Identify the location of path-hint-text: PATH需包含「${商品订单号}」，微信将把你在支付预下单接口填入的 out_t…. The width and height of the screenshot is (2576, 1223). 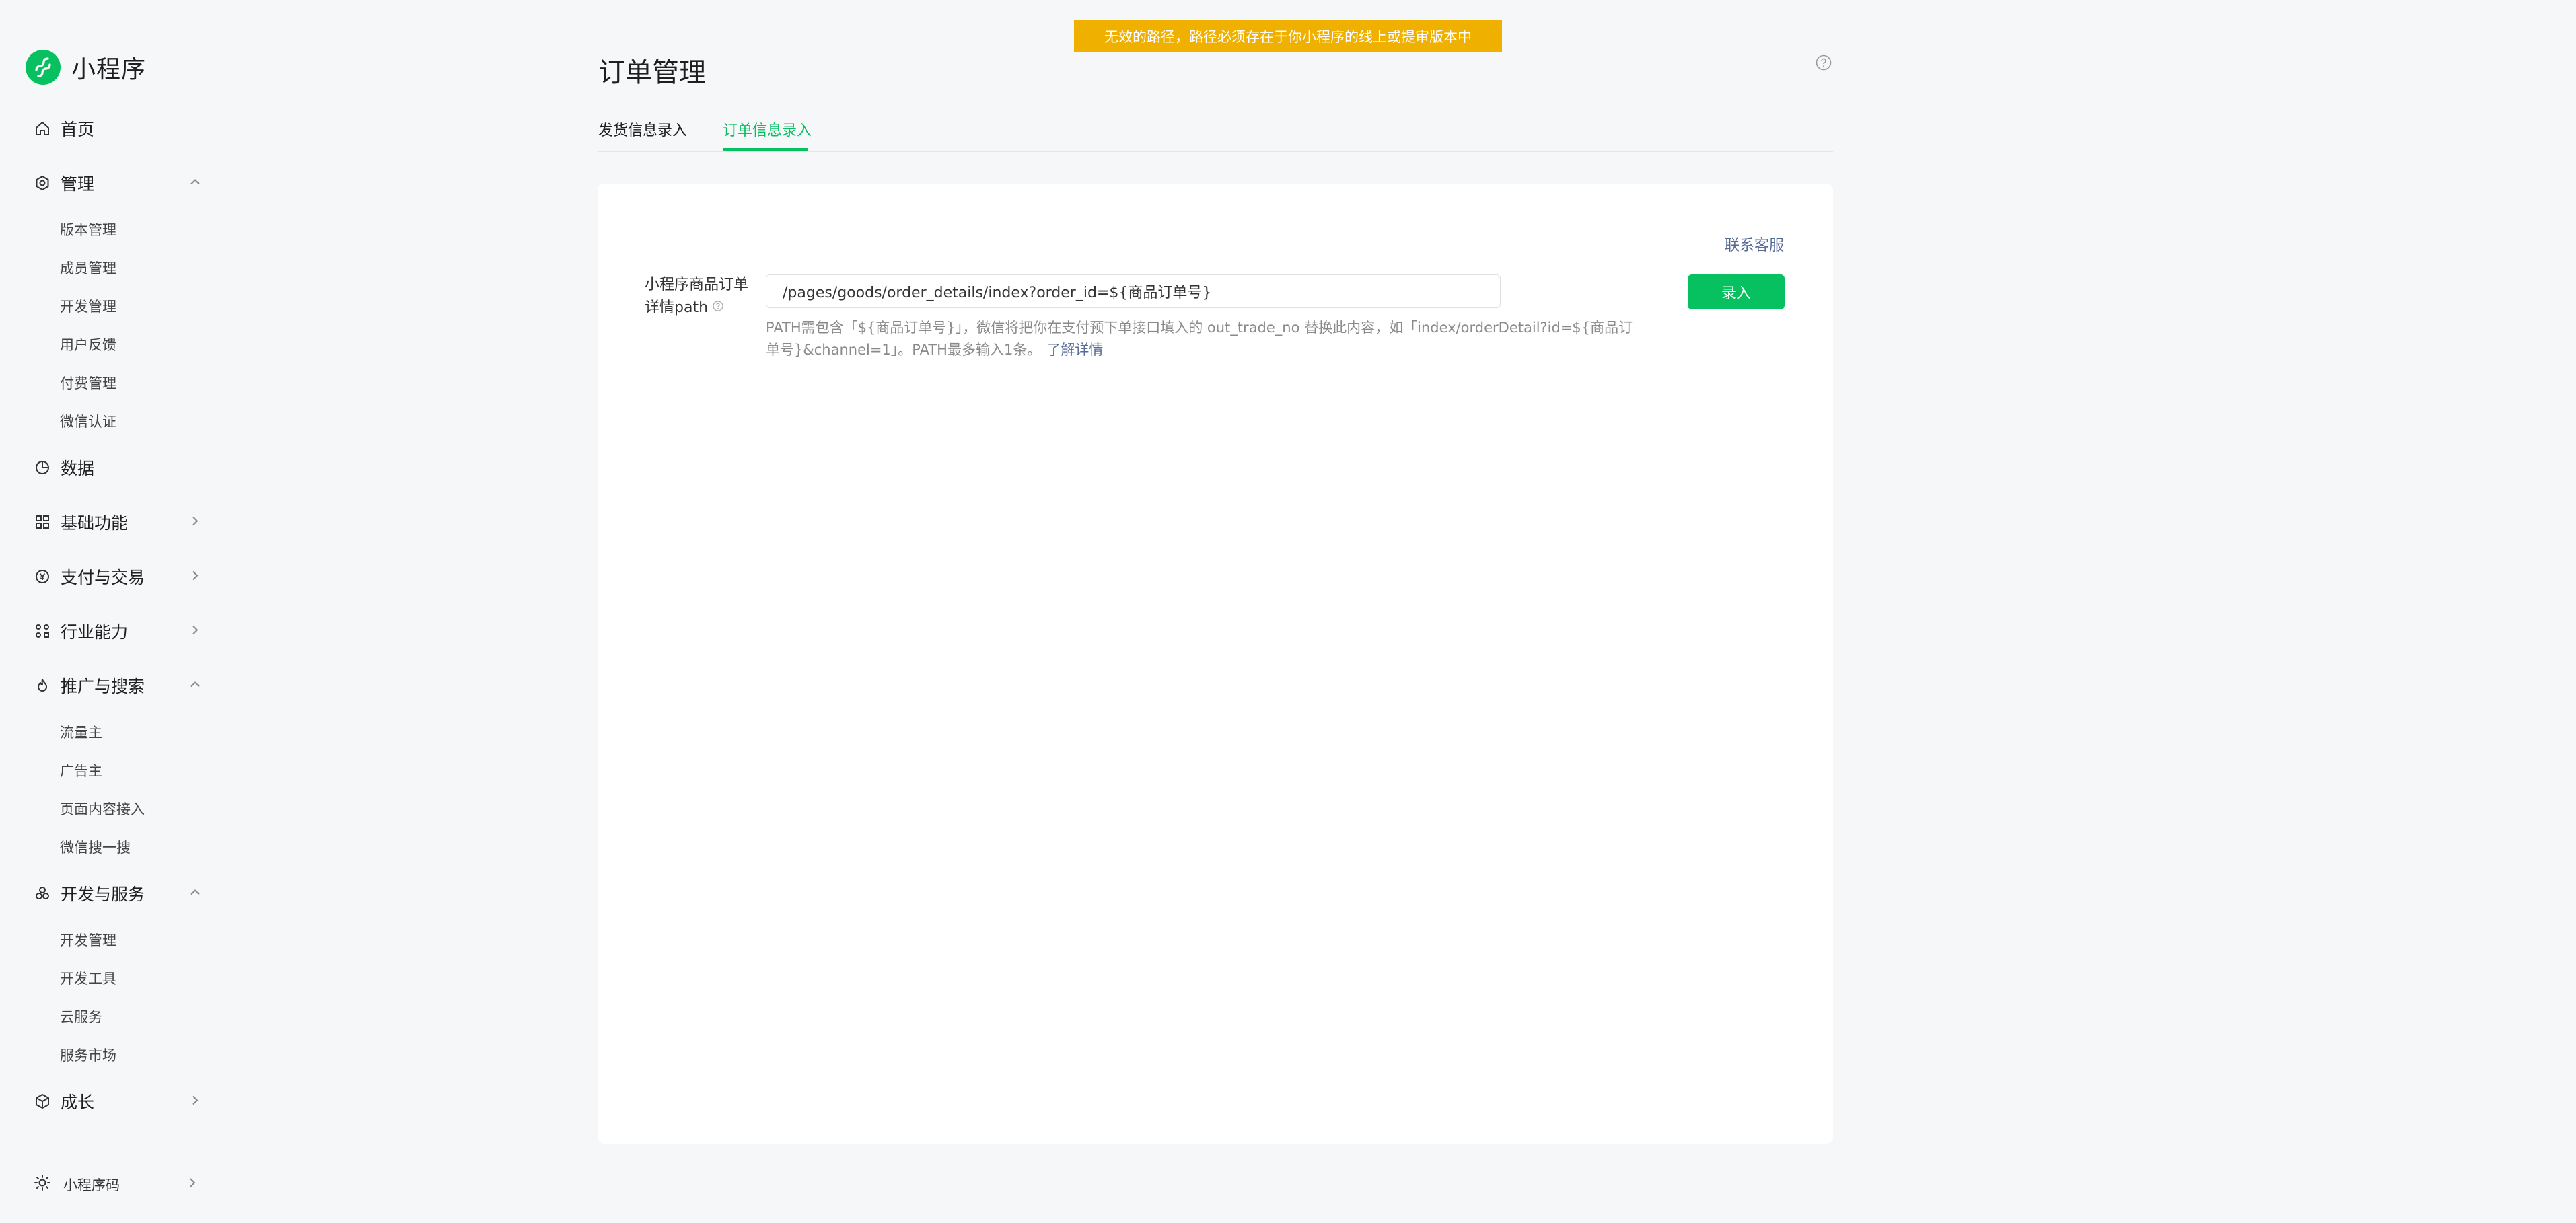
(1199, 339).